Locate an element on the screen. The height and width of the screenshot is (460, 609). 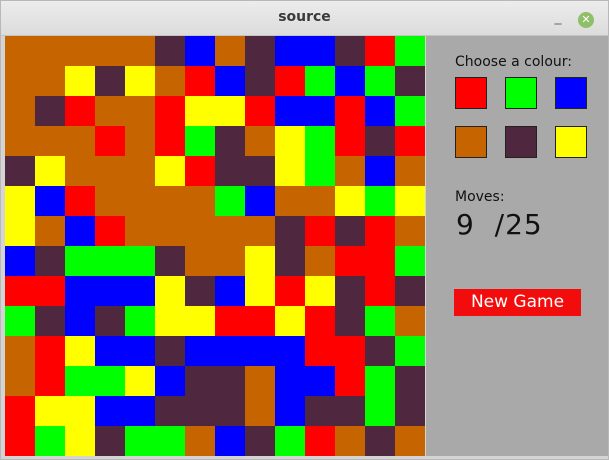
colour-button-orange is located at coordinates (471, 142).